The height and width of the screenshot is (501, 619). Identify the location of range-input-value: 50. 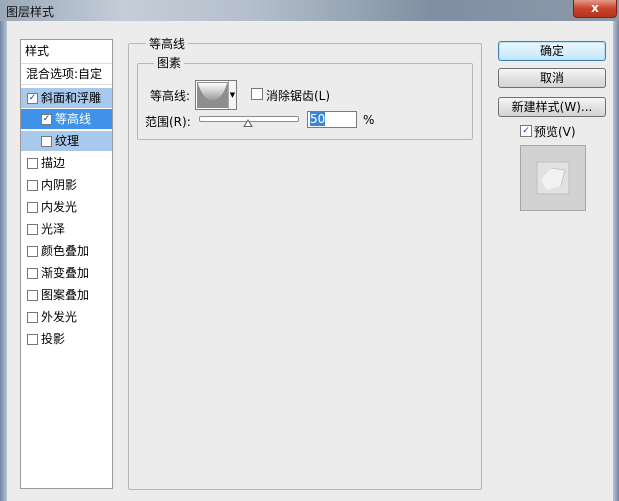
(318, 119).